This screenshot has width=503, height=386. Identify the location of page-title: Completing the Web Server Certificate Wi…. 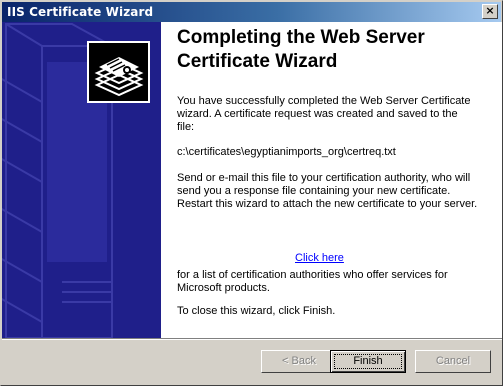
(337, 50).